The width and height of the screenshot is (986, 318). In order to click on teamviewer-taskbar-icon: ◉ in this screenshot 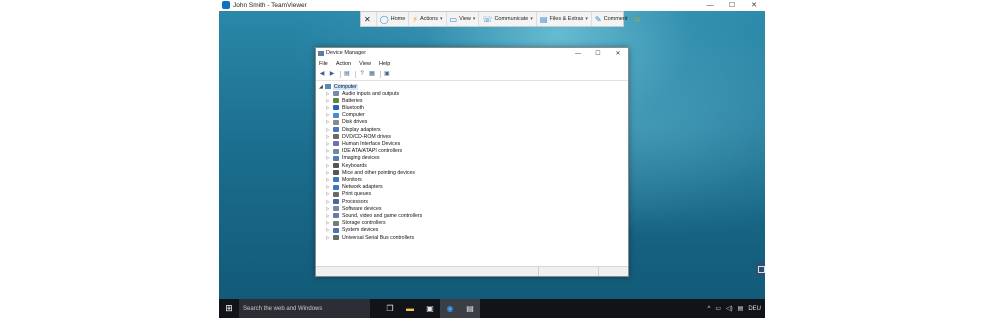, I will do `click(450, 308)`.